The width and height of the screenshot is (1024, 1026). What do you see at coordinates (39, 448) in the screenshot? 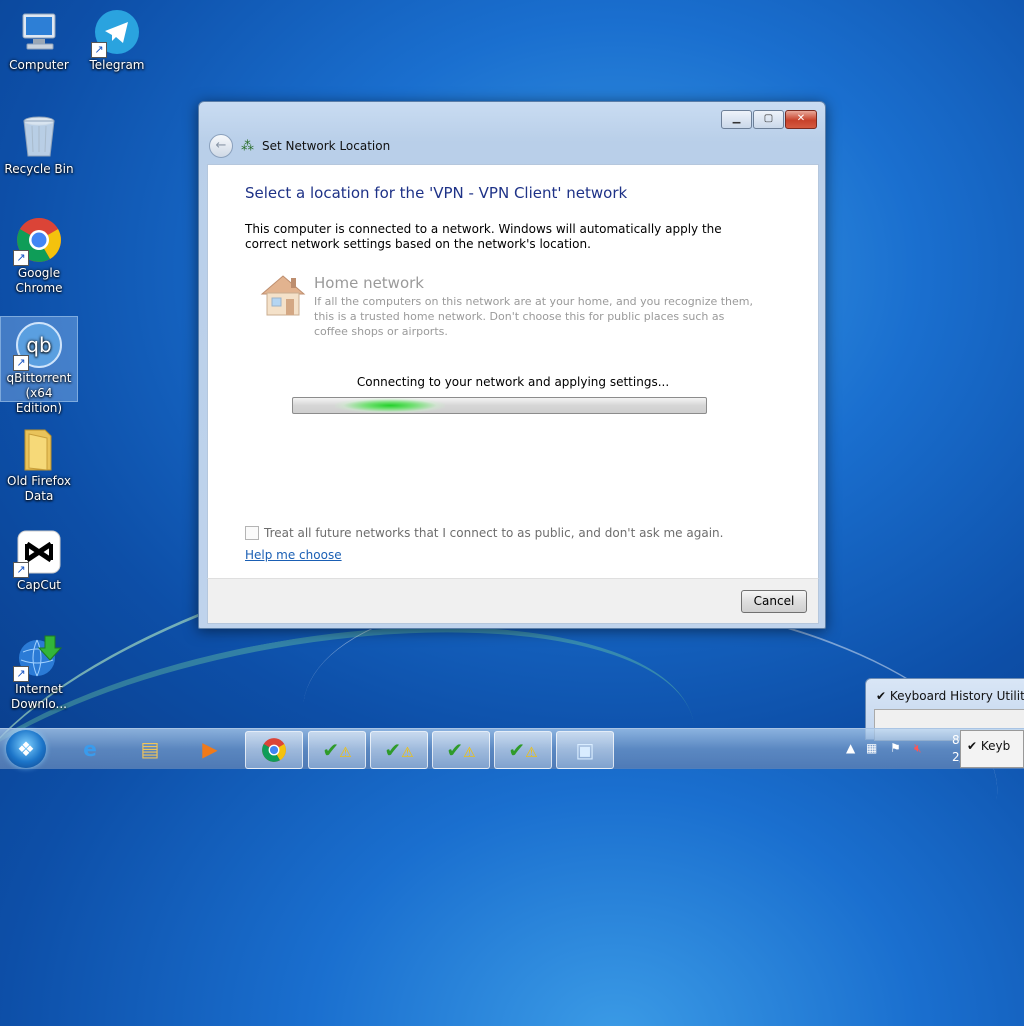
I see `folder-icon` at bounding box center [39, 448].